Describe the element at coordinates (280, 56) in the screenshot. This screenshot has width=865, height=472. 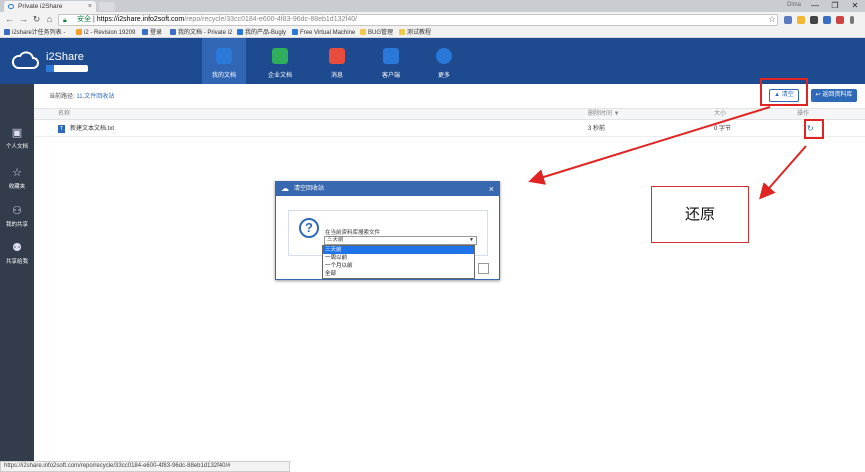
I see `enterprise-icon` at that location.